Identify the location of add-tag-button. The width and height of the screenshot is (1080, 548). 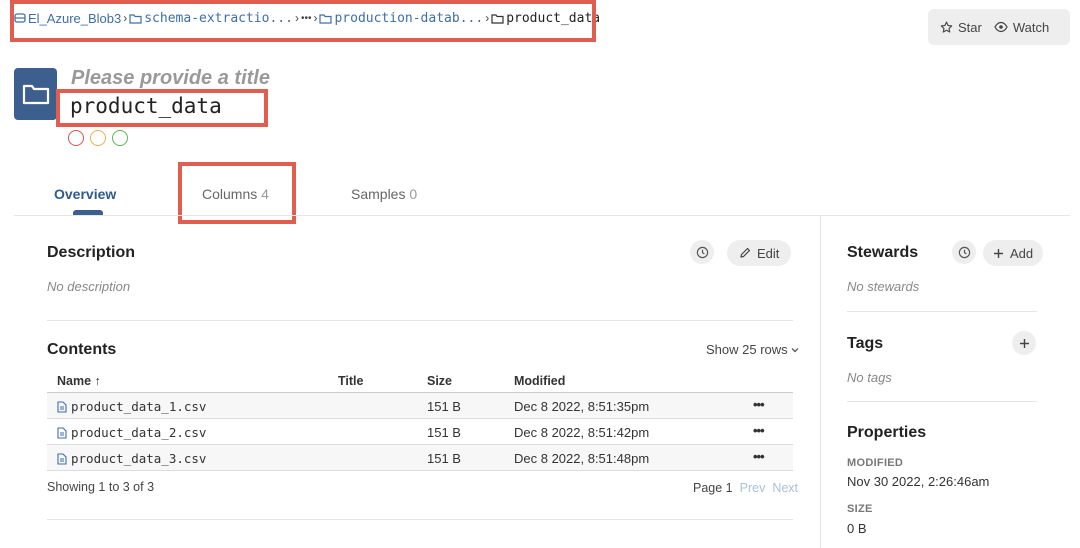
(1024, 343).